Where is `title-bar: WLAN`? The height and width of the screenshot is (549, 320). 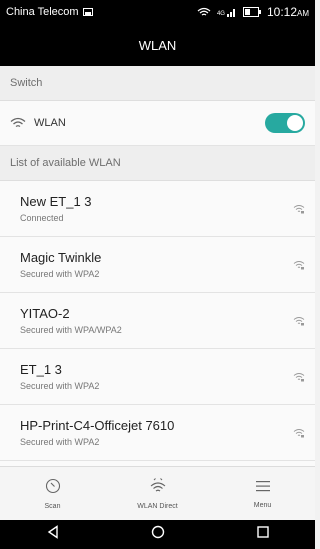 title-bar: WLAN is located at coordinates (157, 45).